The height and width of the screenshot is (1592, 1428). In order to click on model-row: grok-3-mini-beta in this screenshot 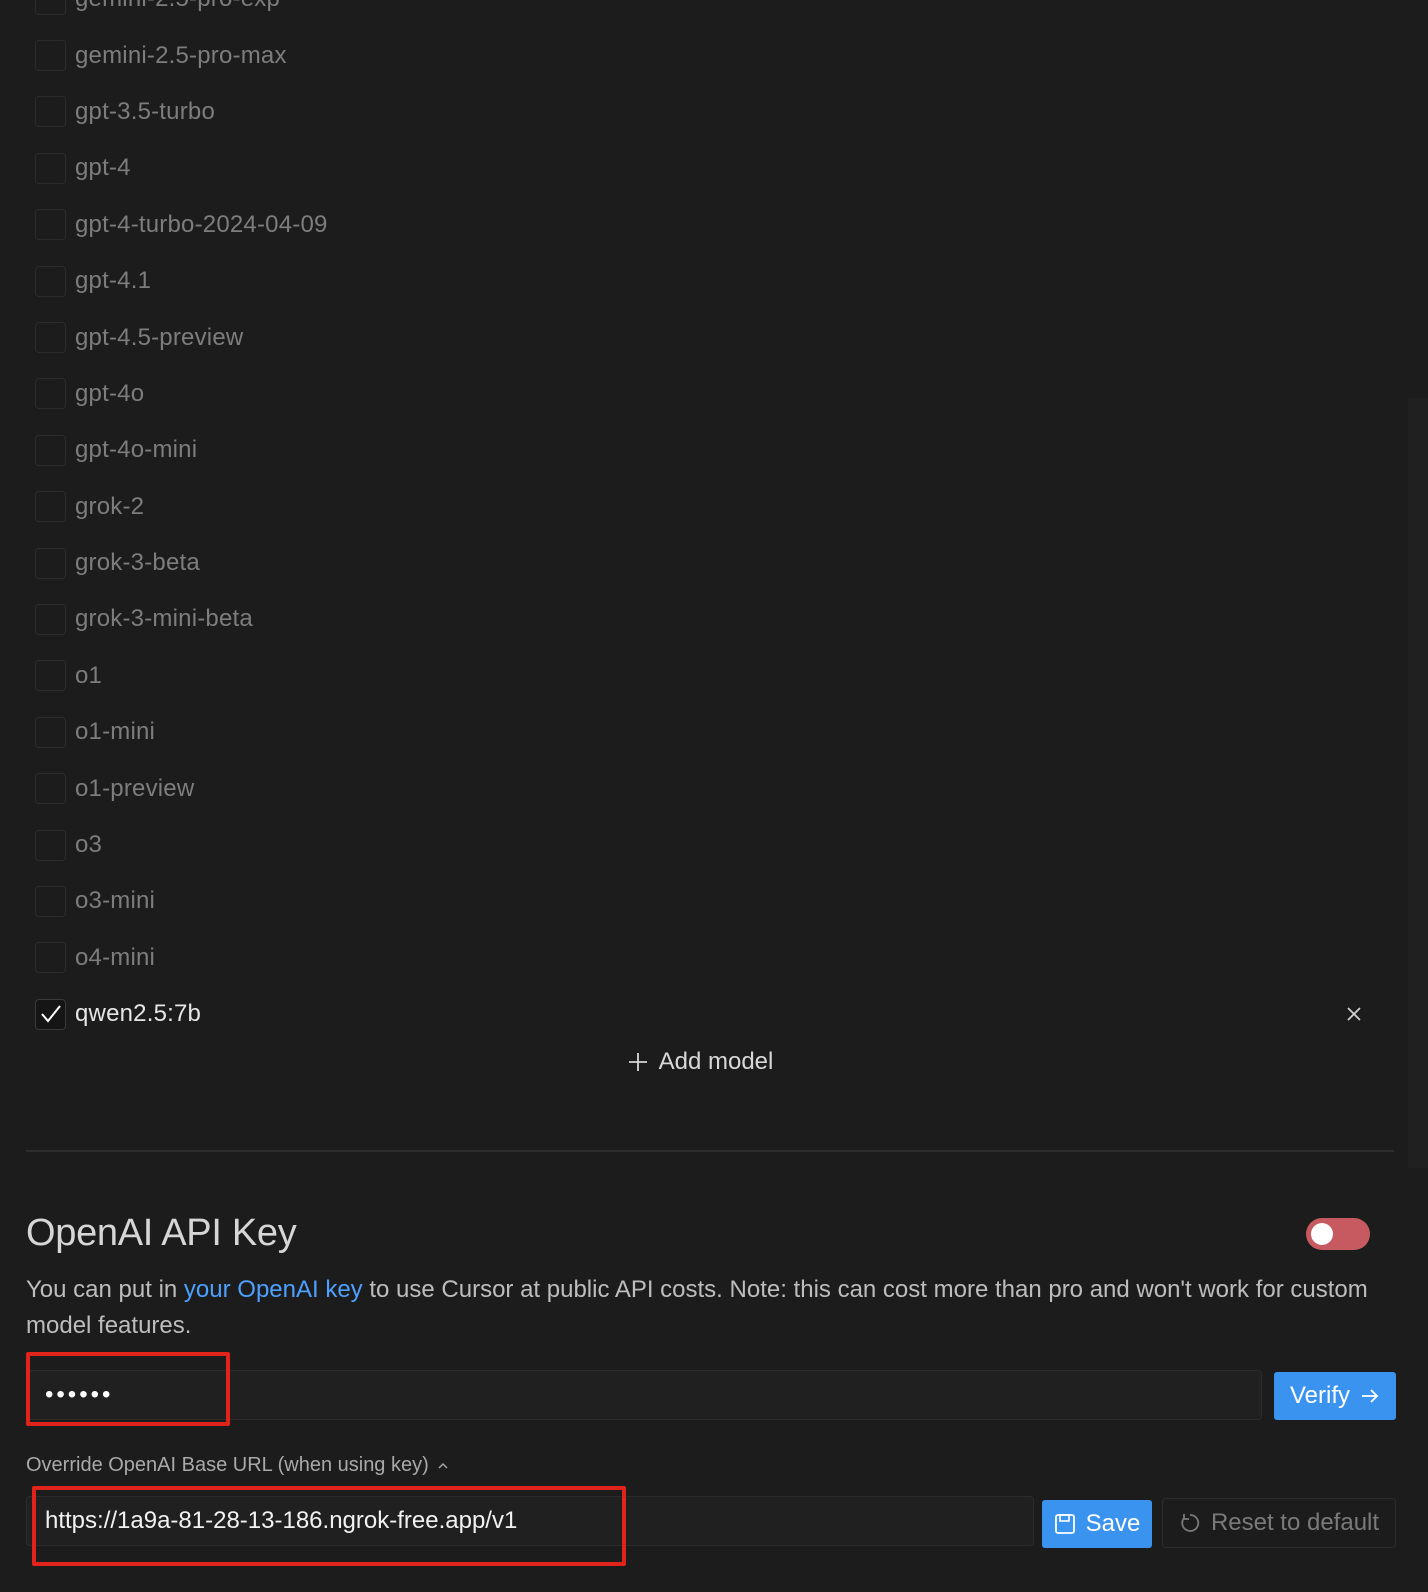, I will do `click(714, 619)`.